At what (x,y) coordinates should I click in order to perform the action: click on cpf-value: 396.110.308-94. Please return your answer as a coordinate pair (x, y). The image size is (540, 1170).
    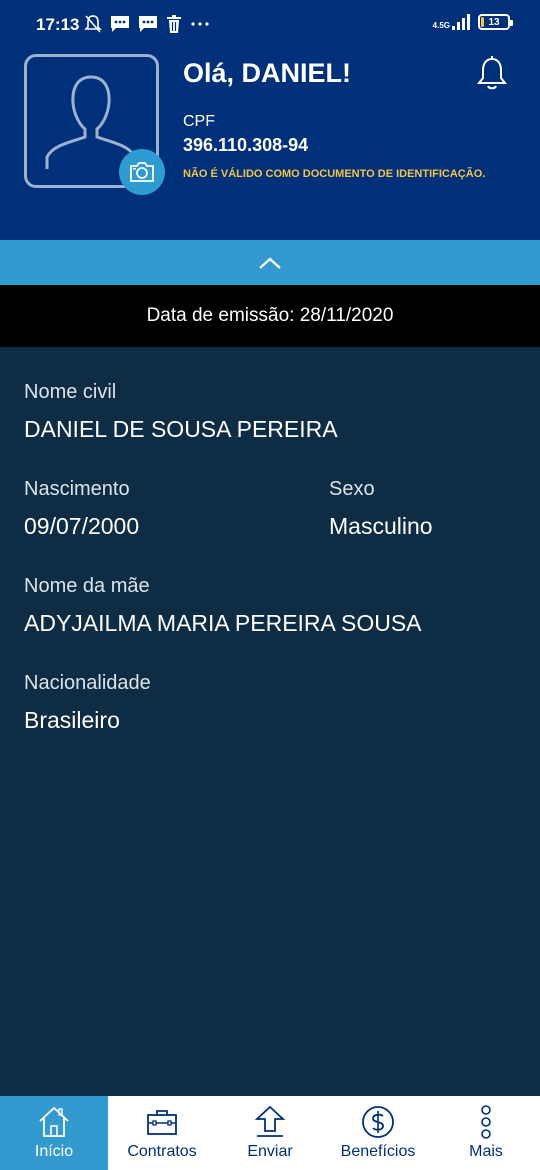
    Looking at the image, I should click on (246, 145).